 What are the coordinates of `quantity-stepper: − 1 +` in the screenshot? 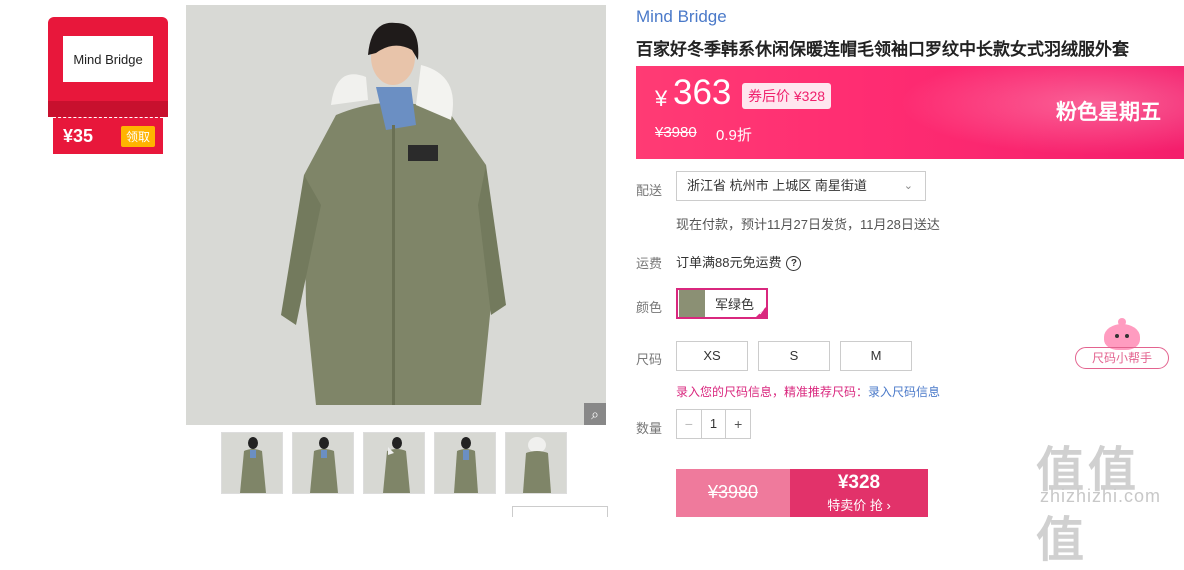 It's located at (713, 424).